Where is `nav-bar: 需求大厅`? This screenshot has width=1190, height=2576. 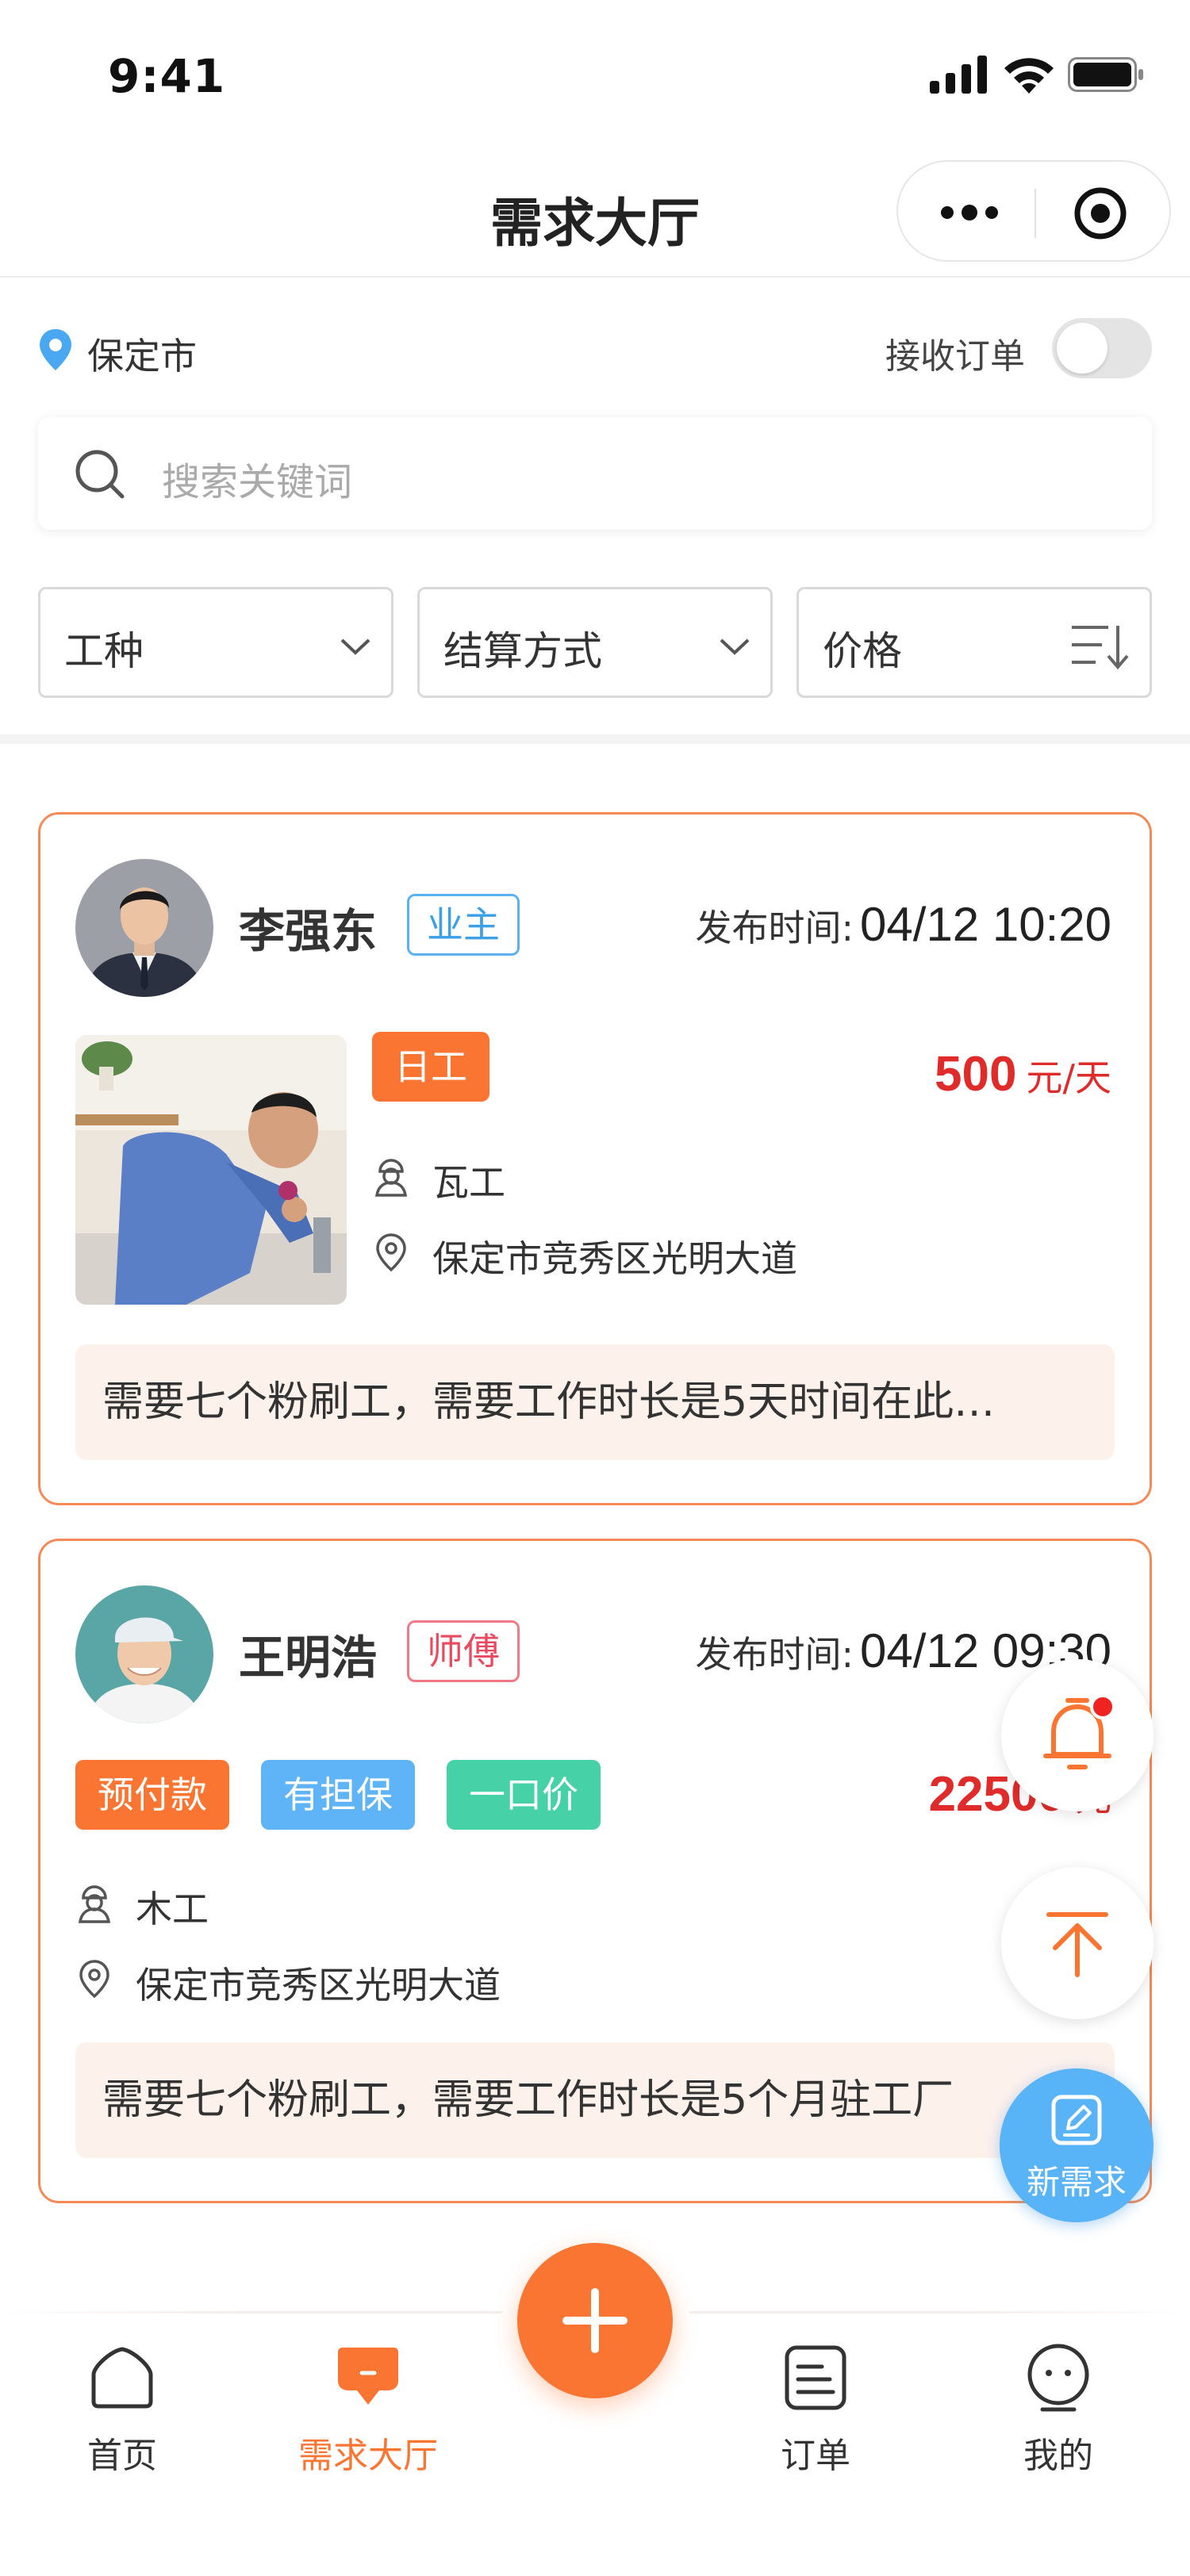 nav-bar: 需求大厅 is located at coordinates (595, 214).